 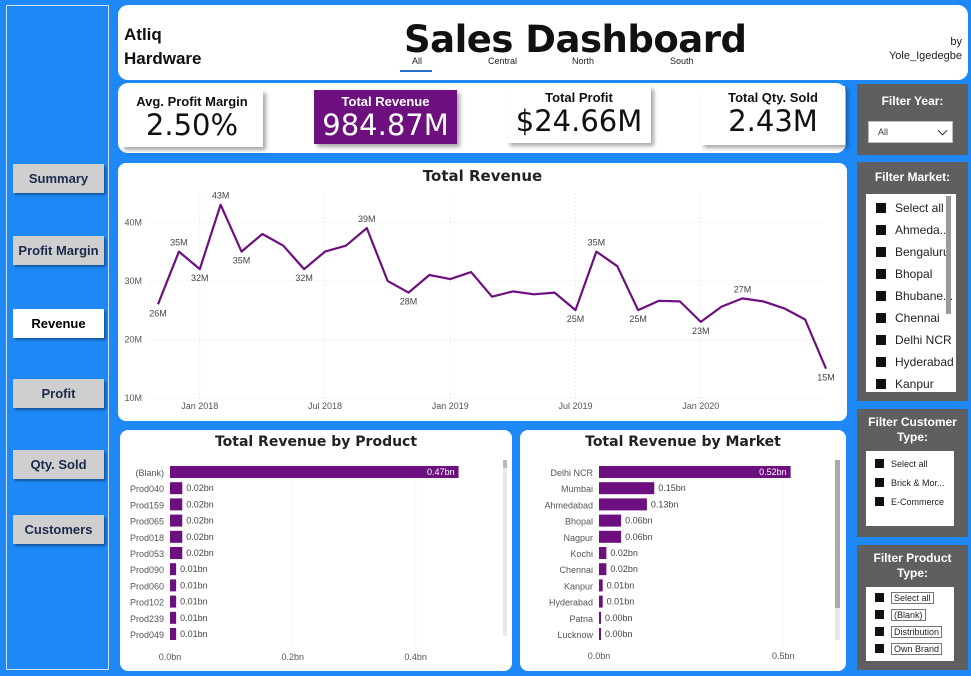 I want to click on product-type-option: Distribution, so click(x=914, y=631).